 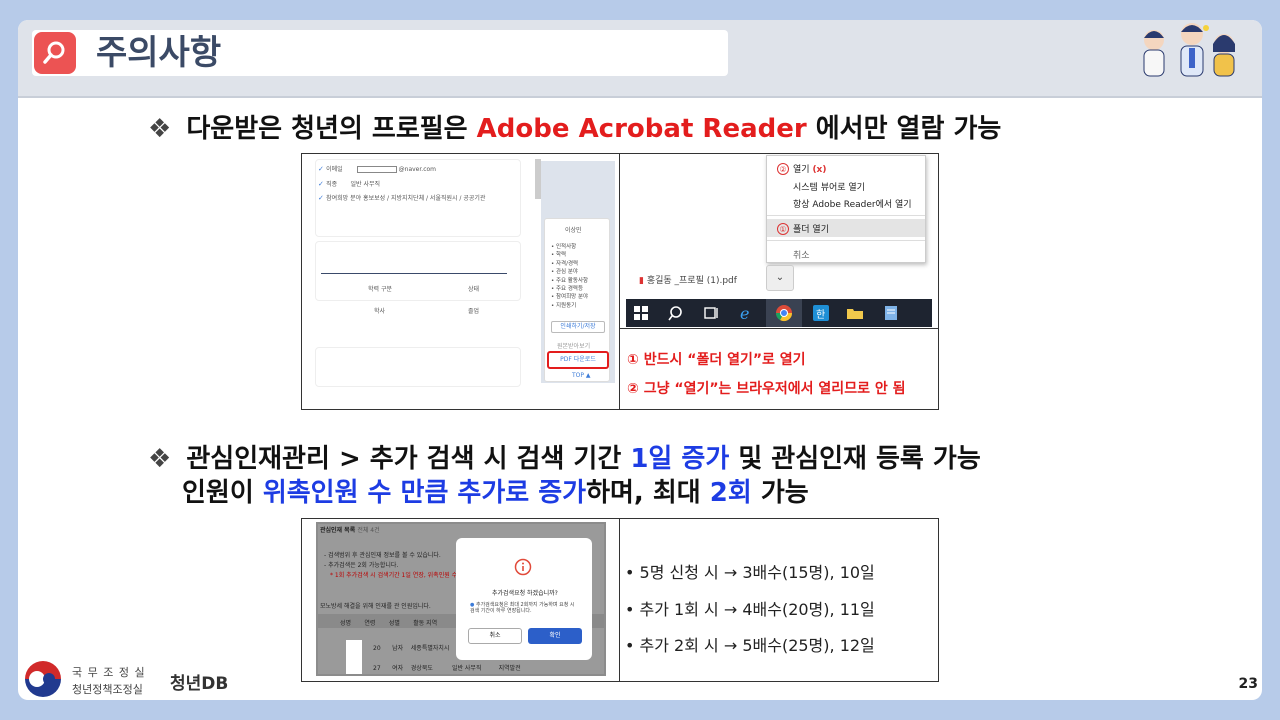 I want to click on panel-divider-h, so click(x=779, y=328).